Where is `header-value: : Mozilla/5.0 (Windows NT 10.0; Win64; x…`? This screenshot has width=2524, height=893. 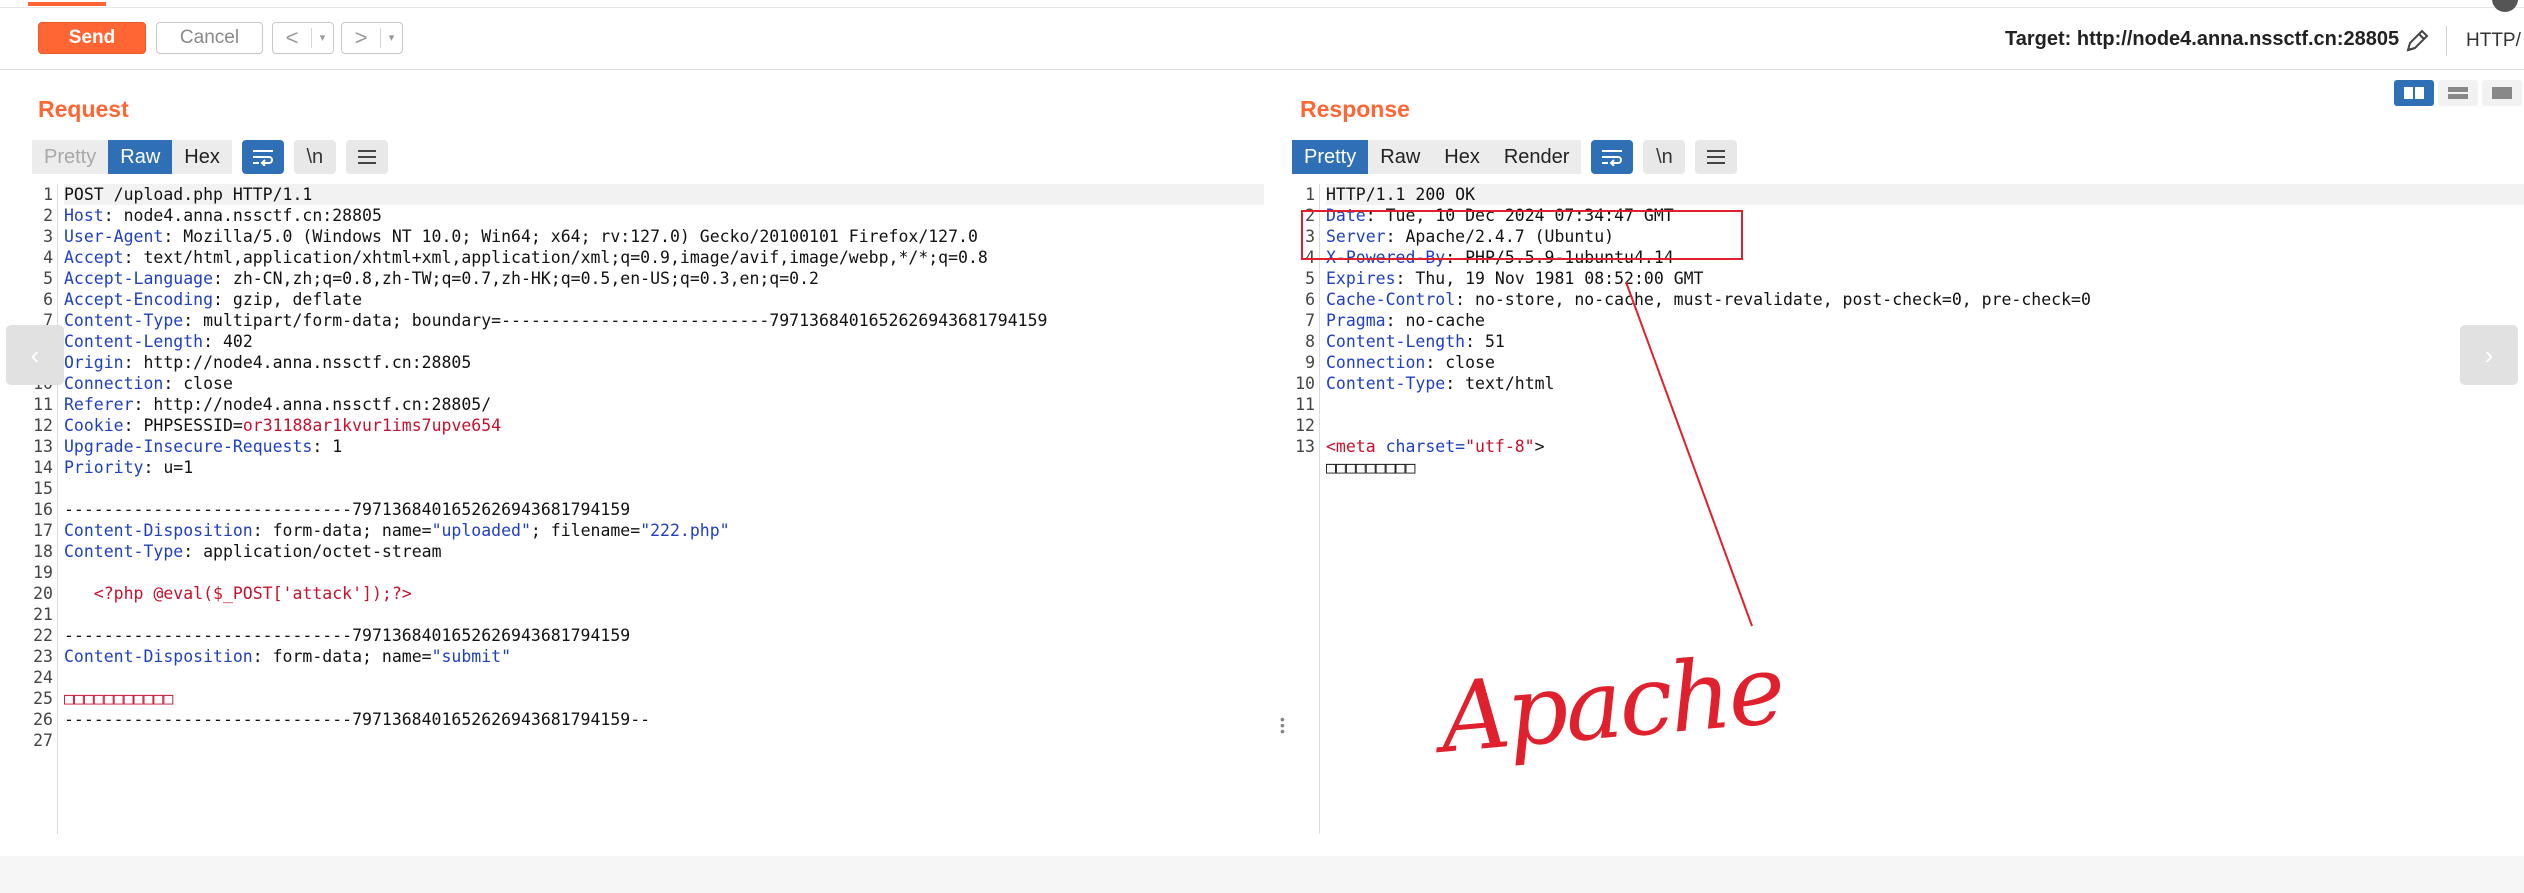 header-value: : Mozilla/5.0 (Windows NT 10.0; Win64; x… is located at coordinates (570, 236).